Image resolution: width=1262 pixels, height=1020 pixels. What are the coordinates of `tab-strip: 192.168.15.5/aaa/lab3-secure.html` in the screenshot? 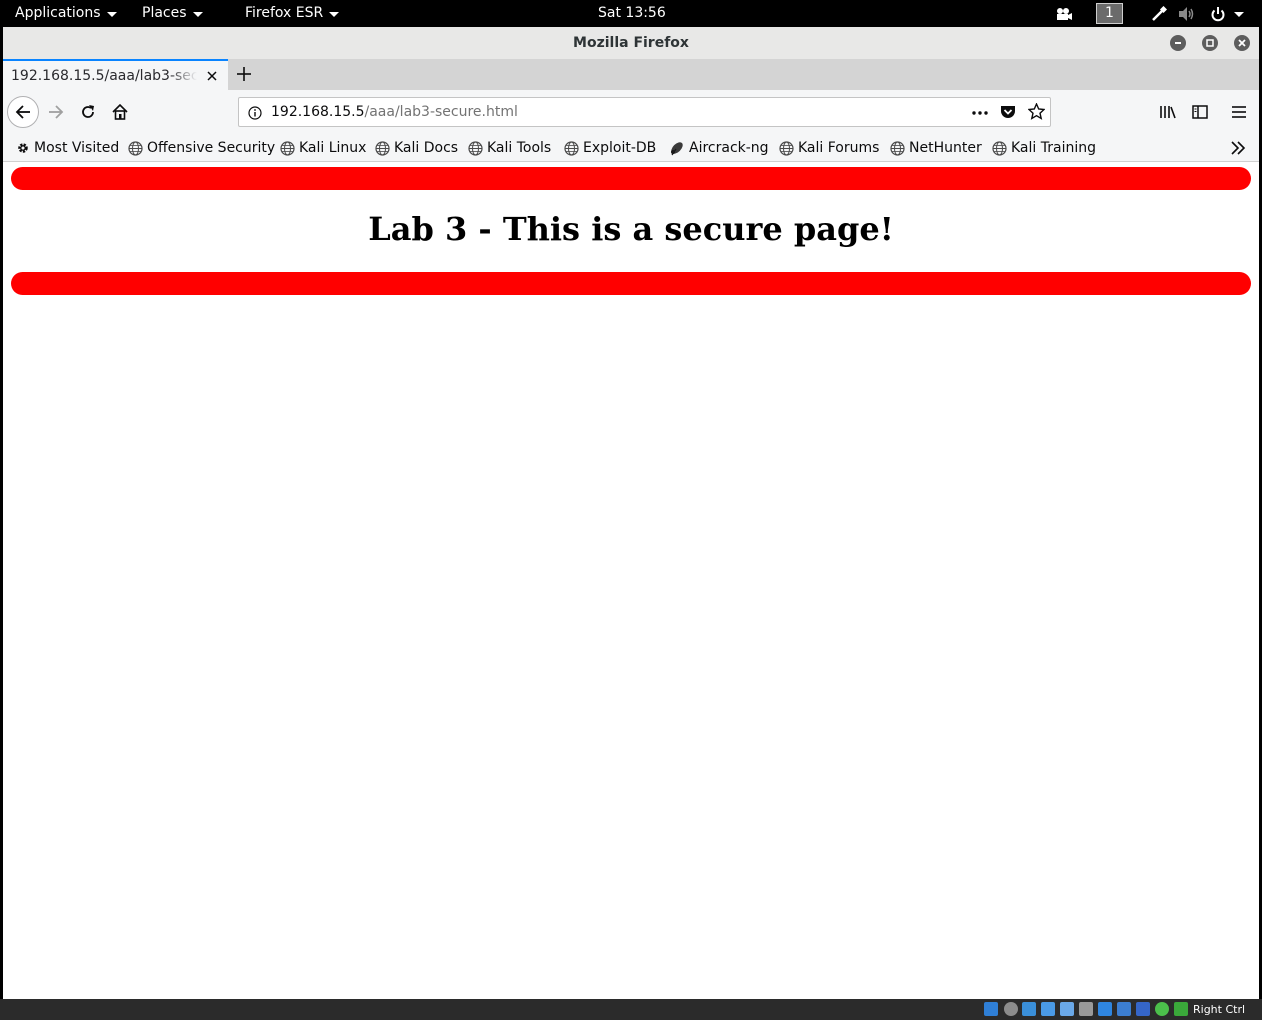 It's located at (631, 74).